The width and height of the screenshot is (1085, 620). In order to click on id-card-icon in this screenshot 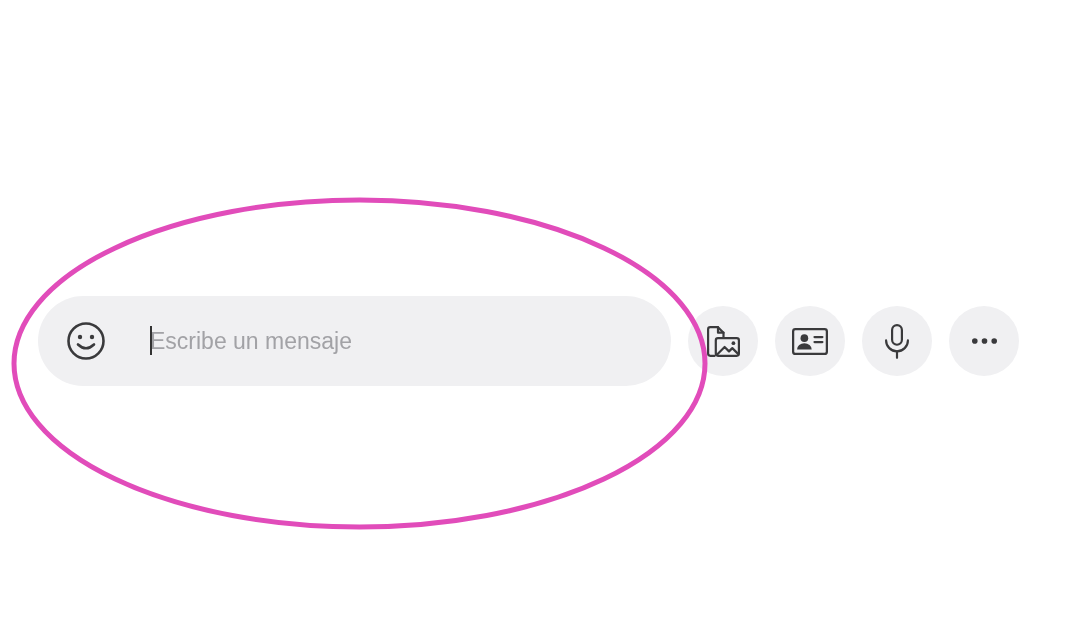, I will do `click(810, 341)`.